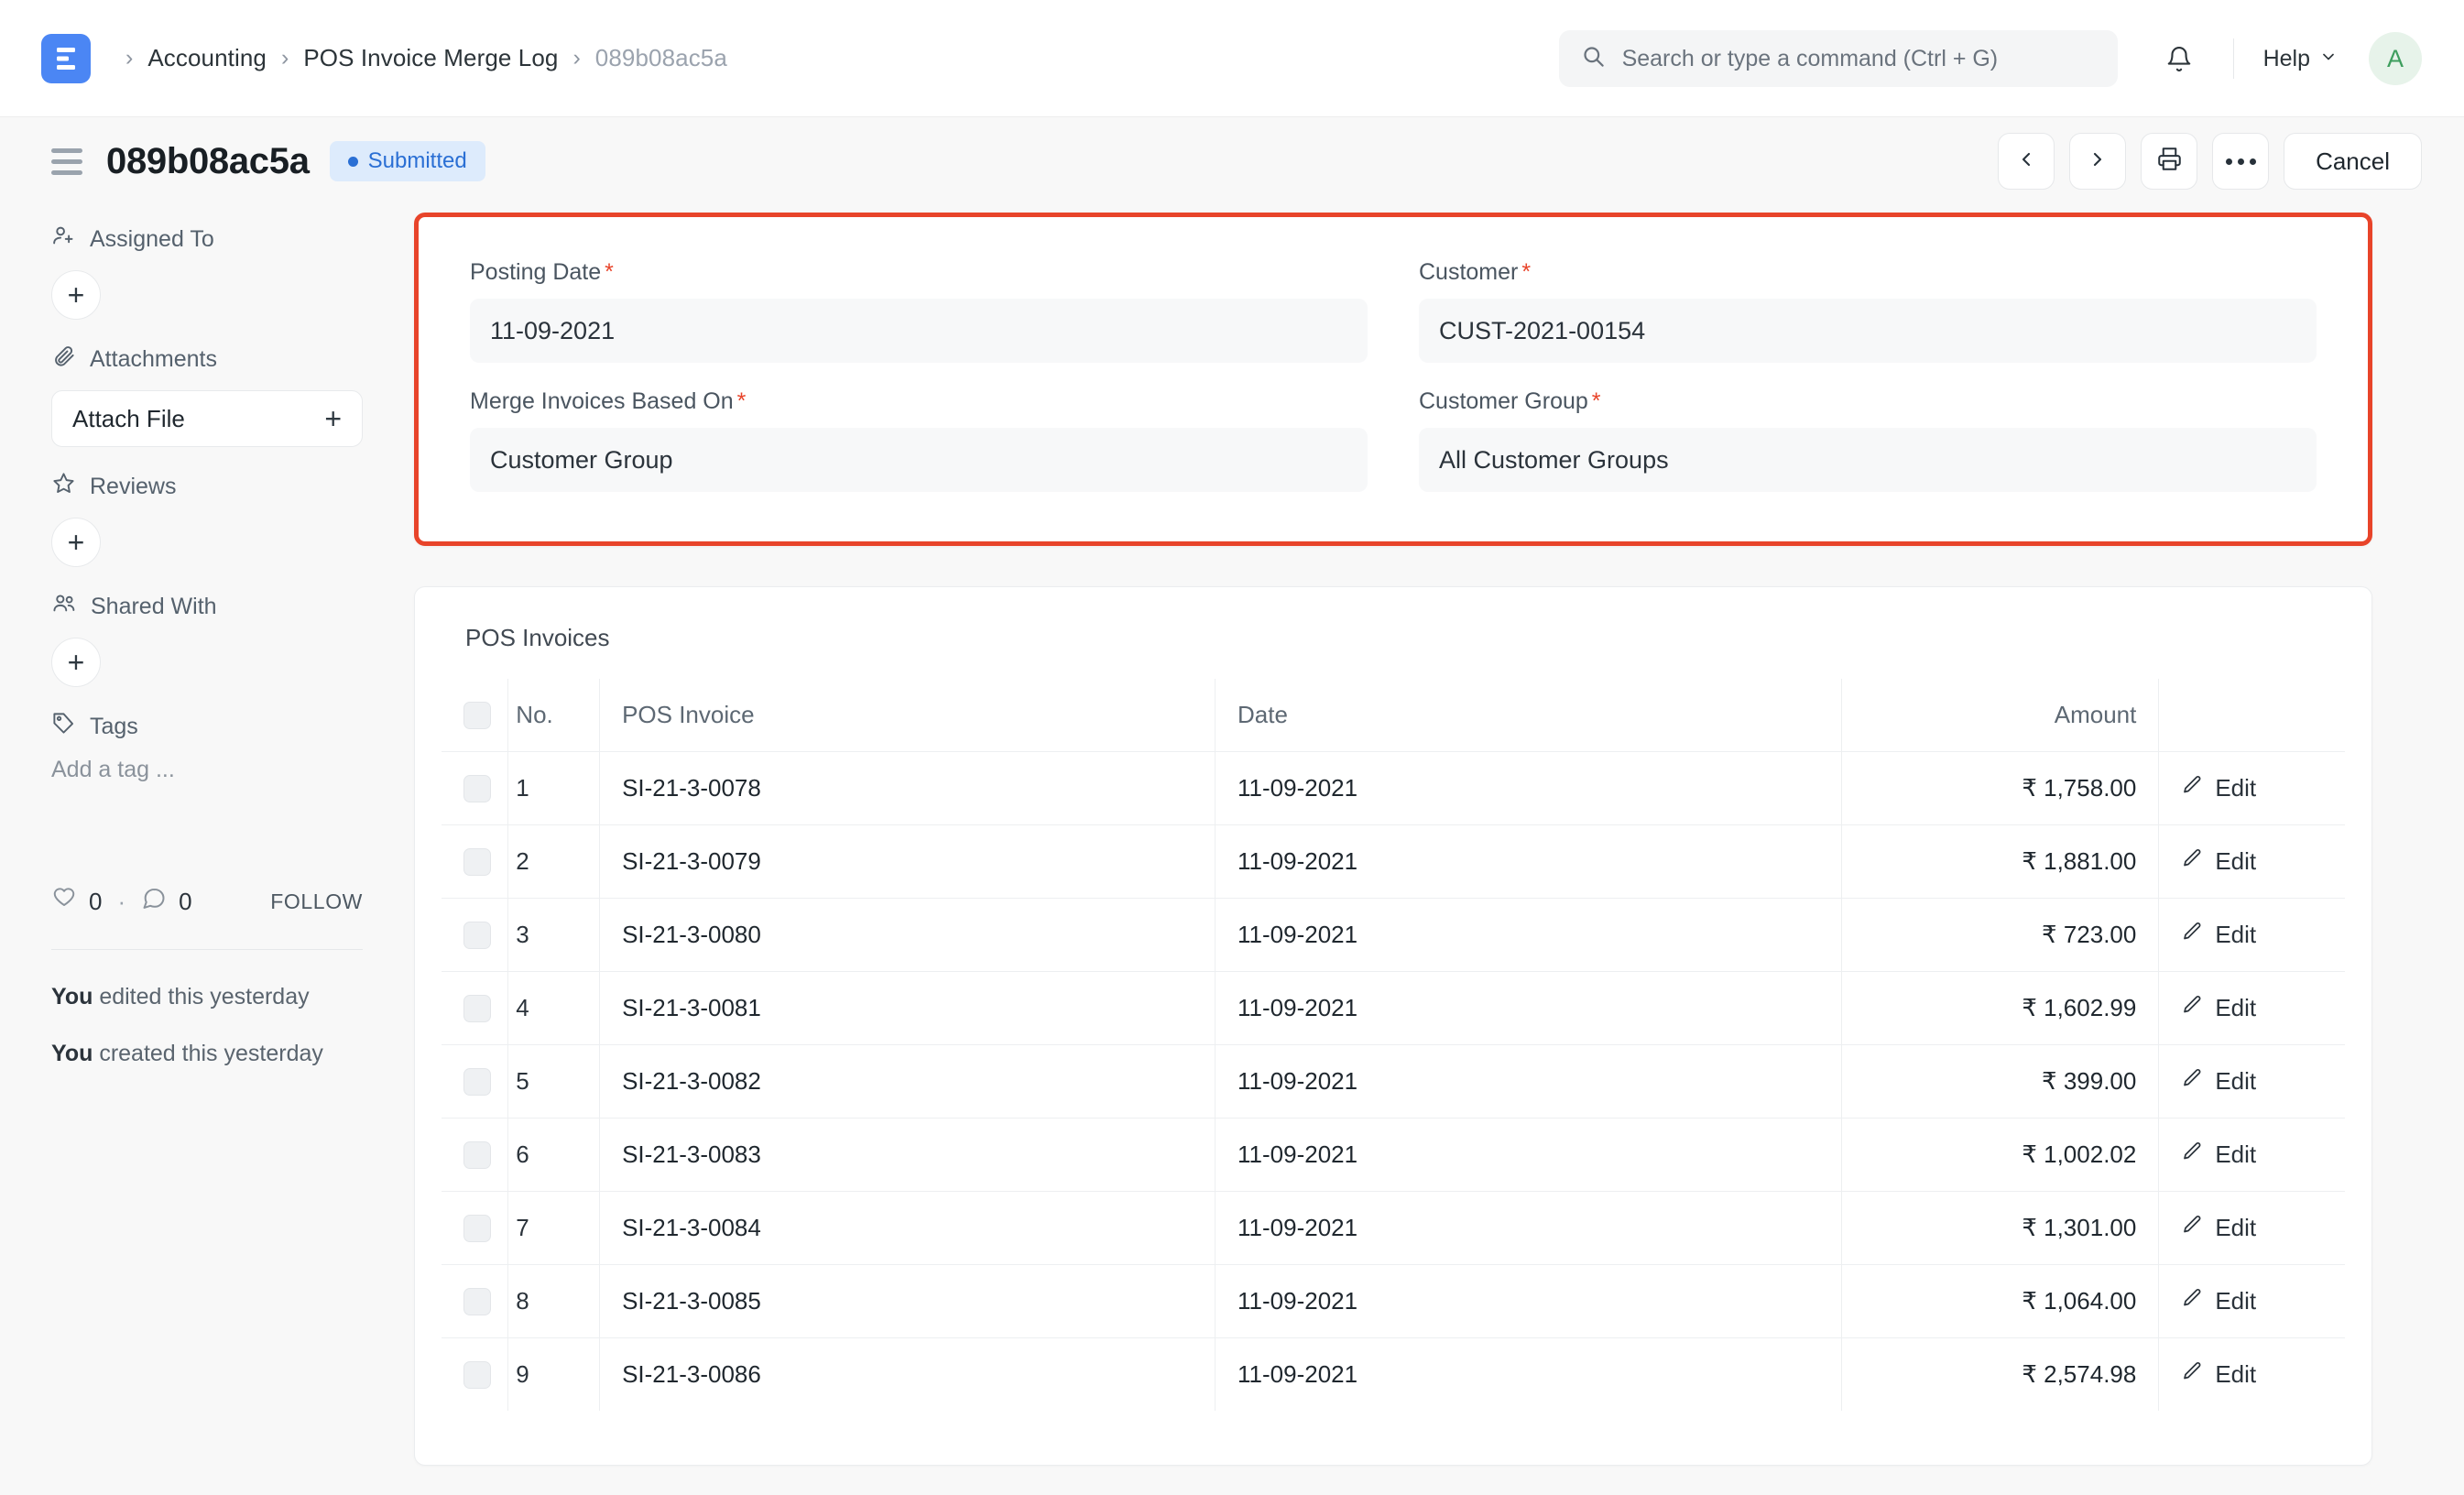 The height and width of the screenshot is (1495, 2464). Describe the element at coordinates (208, 160) in the screenshot. I see `page-title: 089b08ac5a` at that location.